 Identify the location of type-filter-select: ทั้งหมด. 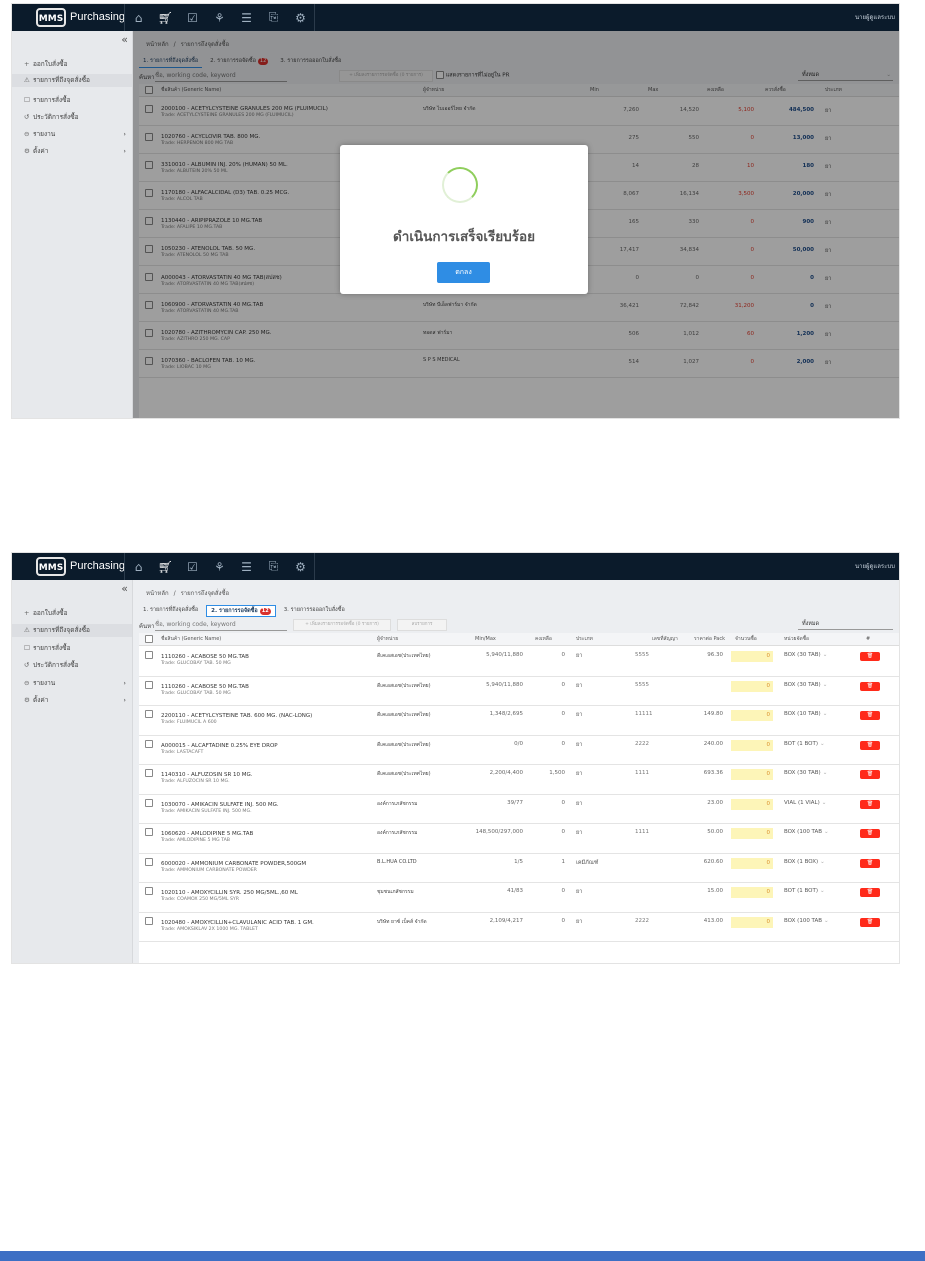
(845, 624).